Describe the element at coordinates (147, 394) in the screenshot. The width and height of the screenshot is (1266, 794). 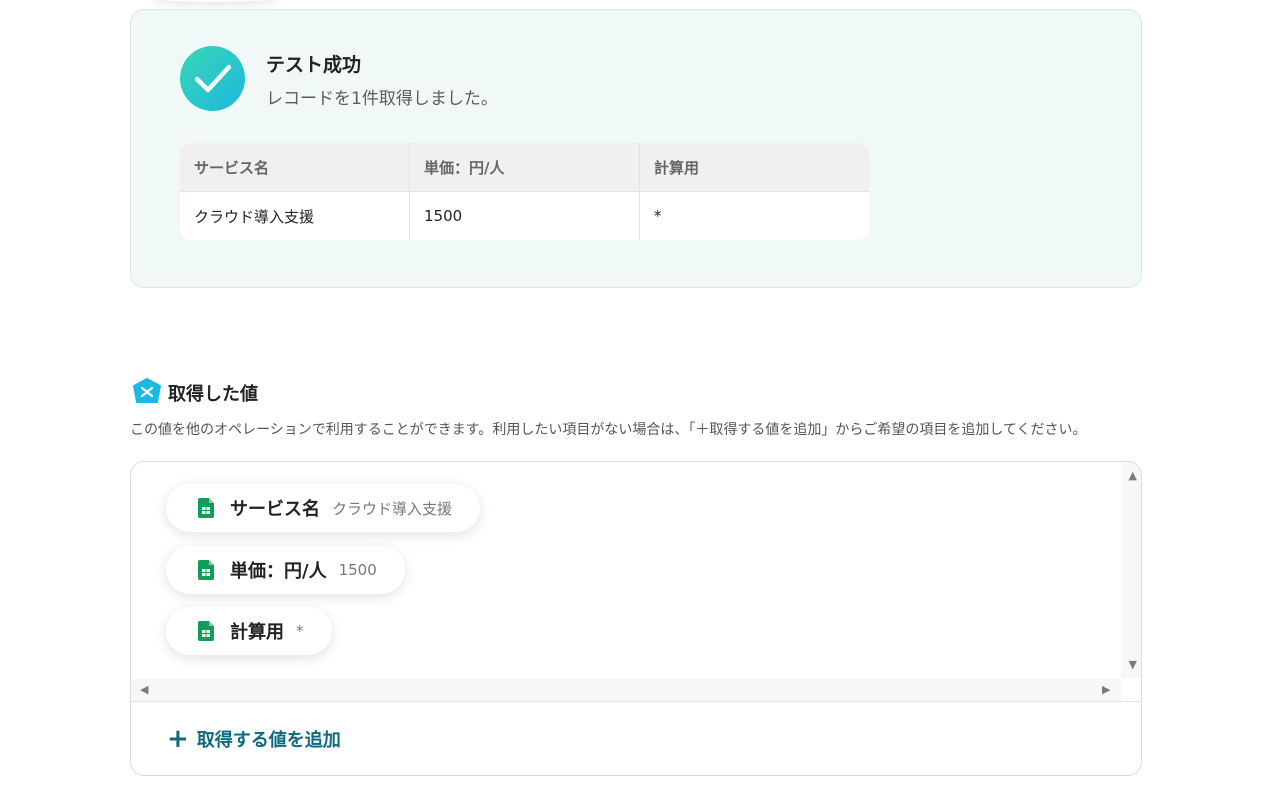
I see `yoom-logo-icon` at that location.